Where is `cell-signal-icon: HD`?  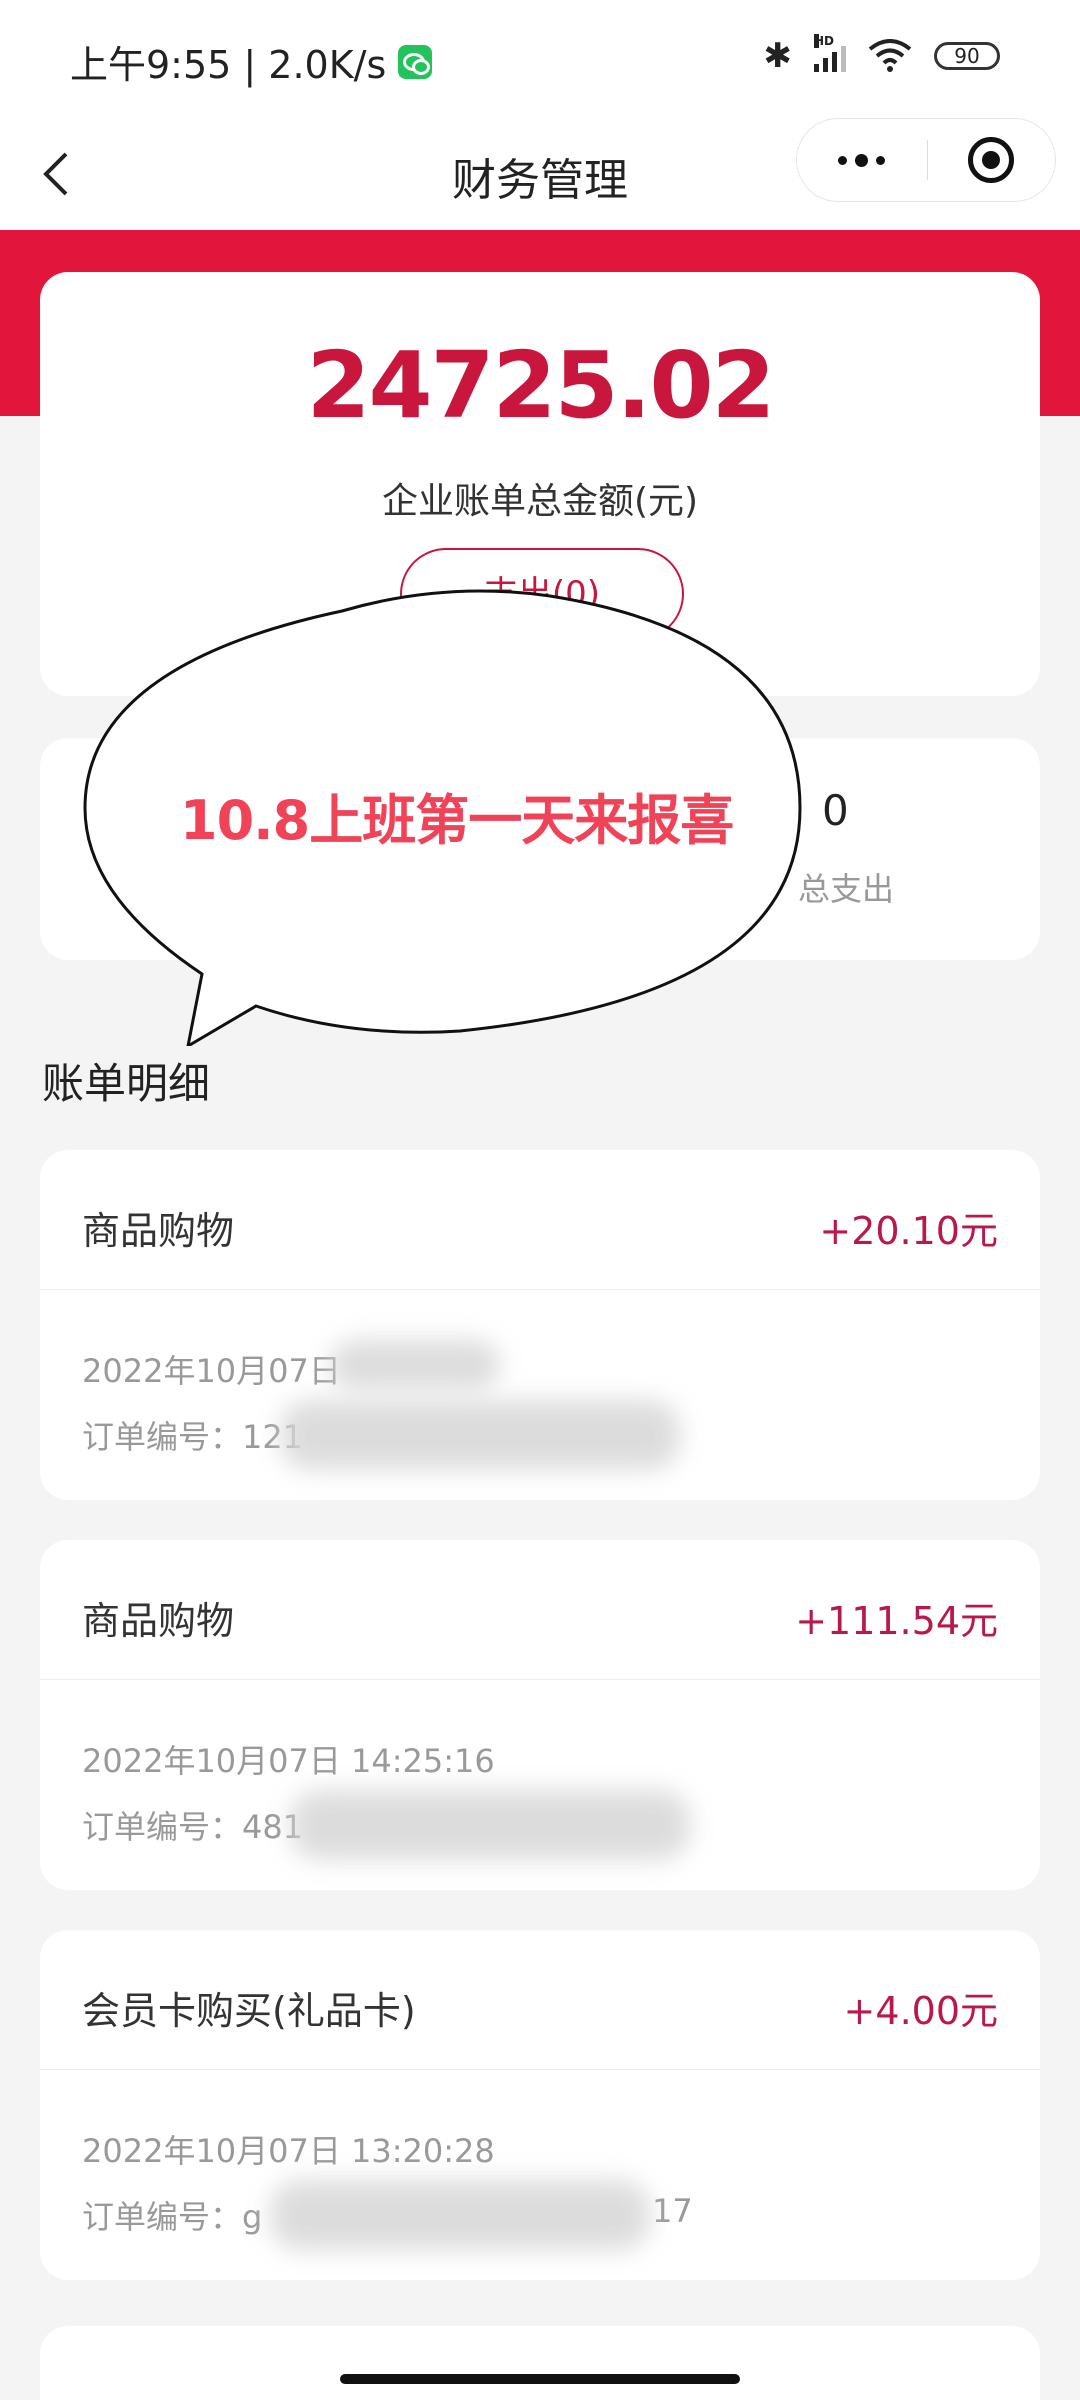
cell-signal-icon: HD is located at coordinates (830, 53).